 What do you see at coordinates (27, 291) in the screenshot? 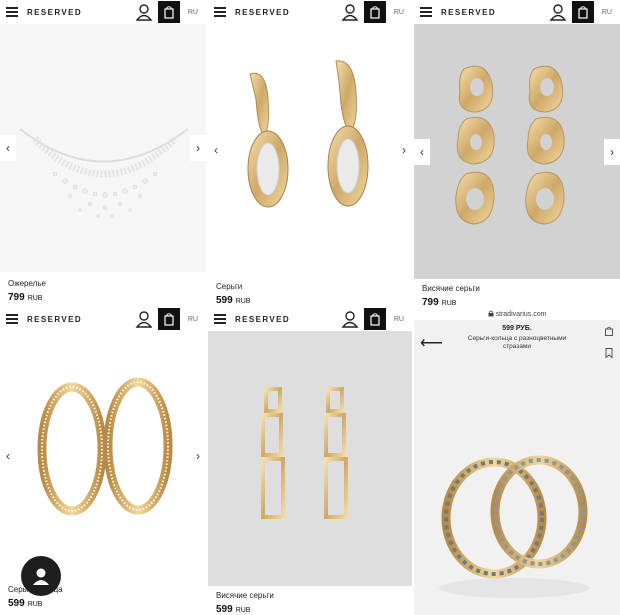
I see `product-caption: Ожерелье 799 RUB` at bounding box center [27, 291].